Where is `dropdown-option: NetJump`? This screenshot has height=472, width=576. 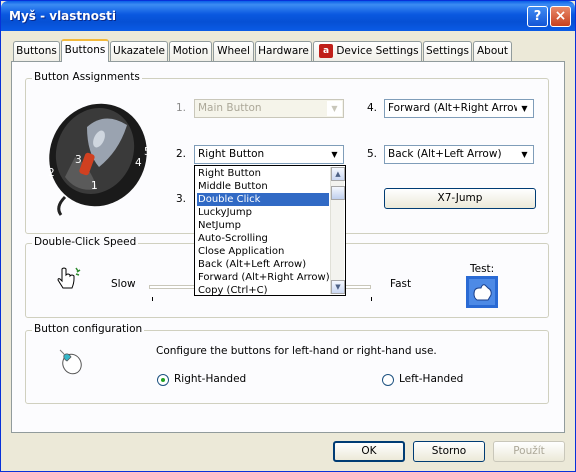
dropdown-option: NetJump is located at coordinates (263, 225).